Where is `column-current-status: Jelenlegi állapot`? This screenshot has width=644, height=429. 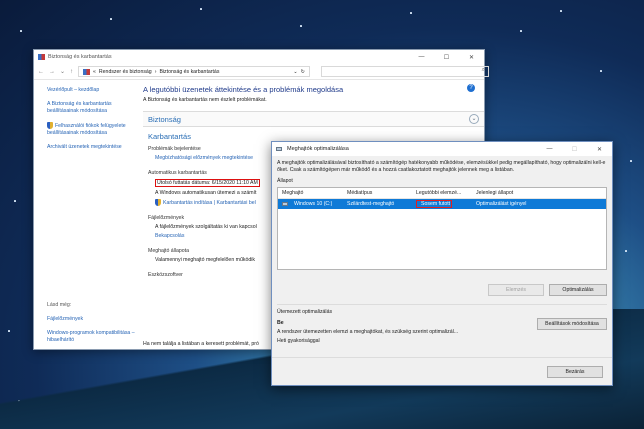 column-current-status: Jelenlegi állapot is located at coordinates (532, 193).